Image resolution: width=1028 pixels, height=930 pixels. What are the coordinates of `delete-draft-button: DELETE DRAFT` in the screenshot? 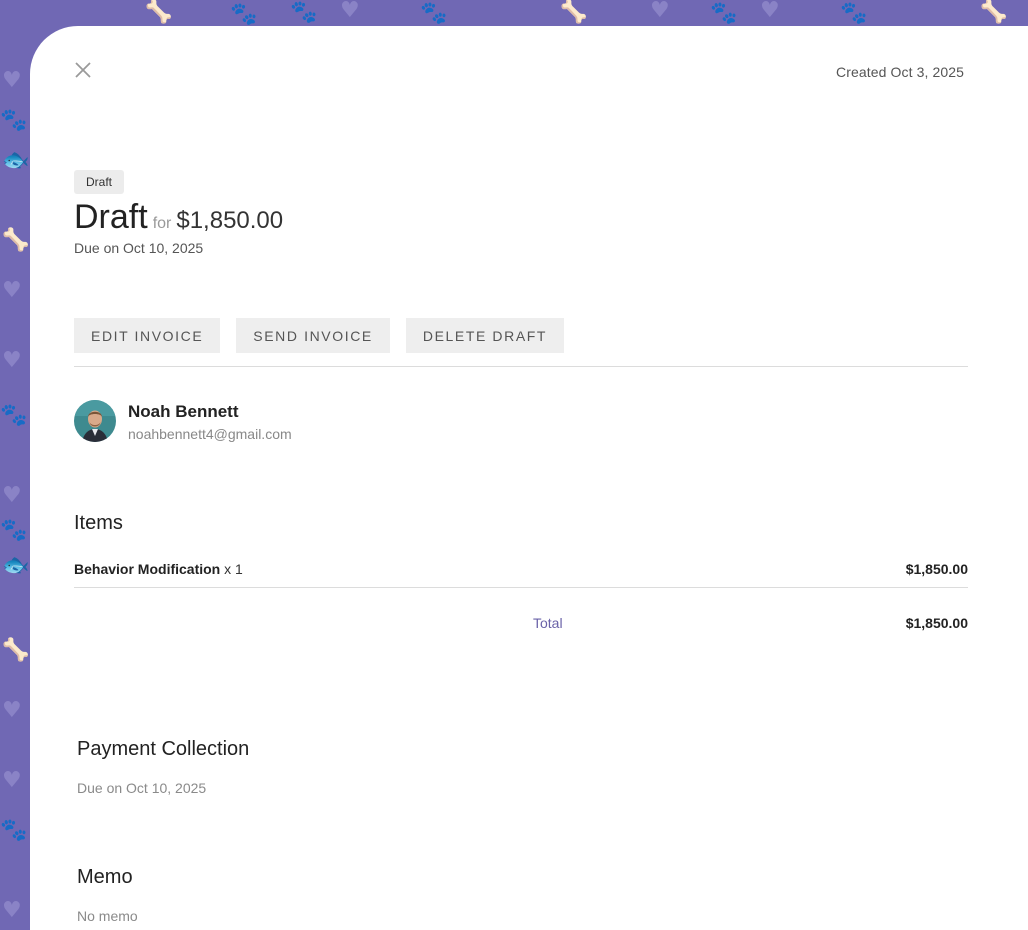 It's located at (485, 335).